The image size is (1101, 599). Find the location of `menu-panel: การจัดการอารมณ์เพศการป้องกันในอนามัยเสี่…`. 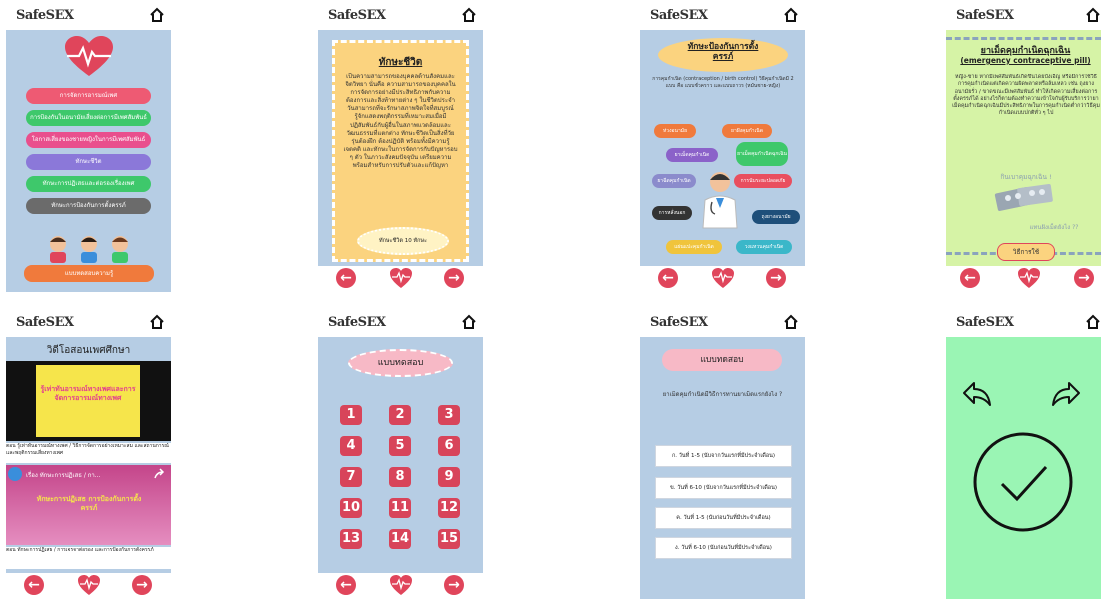

menu-panel: การจัดการอารมณ์เพศการป้องกันในอนามัยเสี่… is located at coordinates (88, 161).